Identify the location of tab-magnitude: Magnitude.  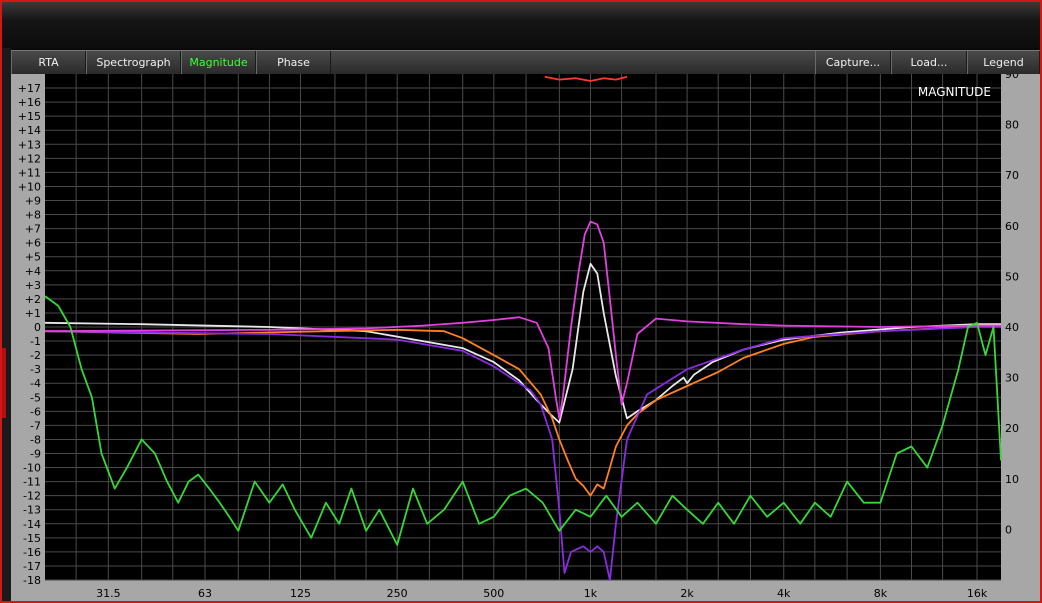
(218, 62).